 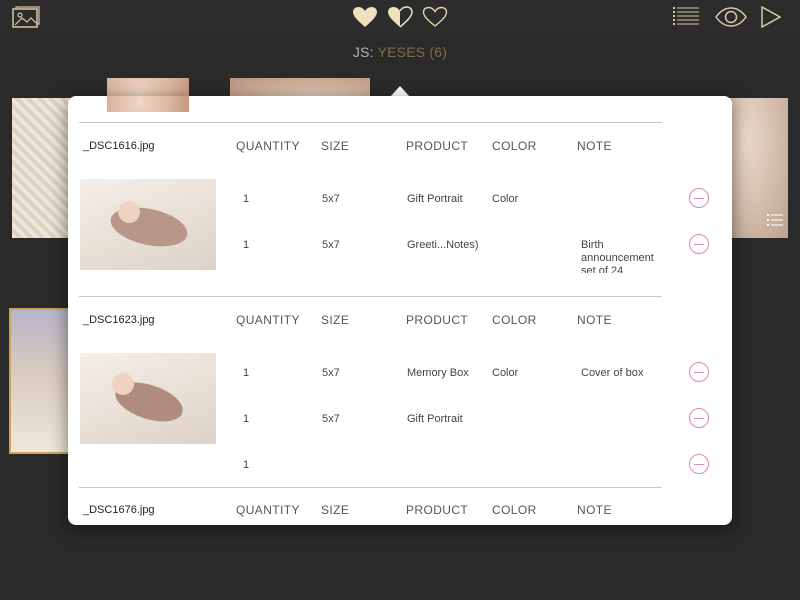 What do you see at coordinates (26, 17) in the screenshot?
I see `photos-icon` at bounding box center [26, 17].